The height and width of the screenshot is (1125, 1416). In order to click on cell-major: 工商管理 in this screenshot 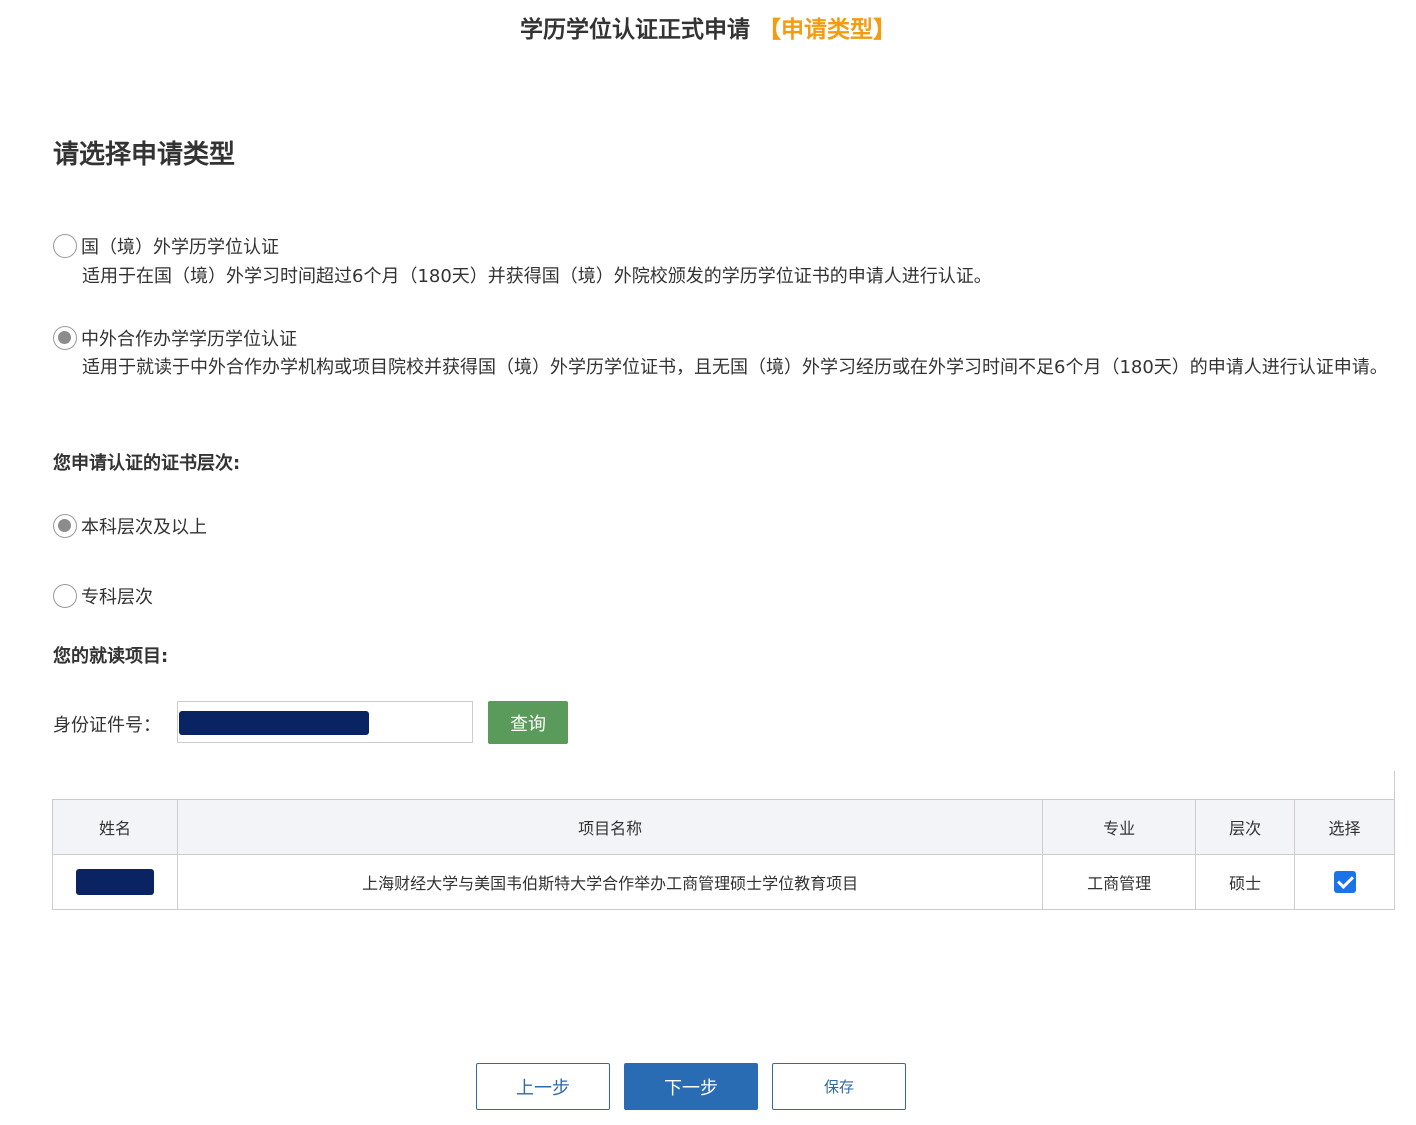, I will do `click(1119, 882)`.